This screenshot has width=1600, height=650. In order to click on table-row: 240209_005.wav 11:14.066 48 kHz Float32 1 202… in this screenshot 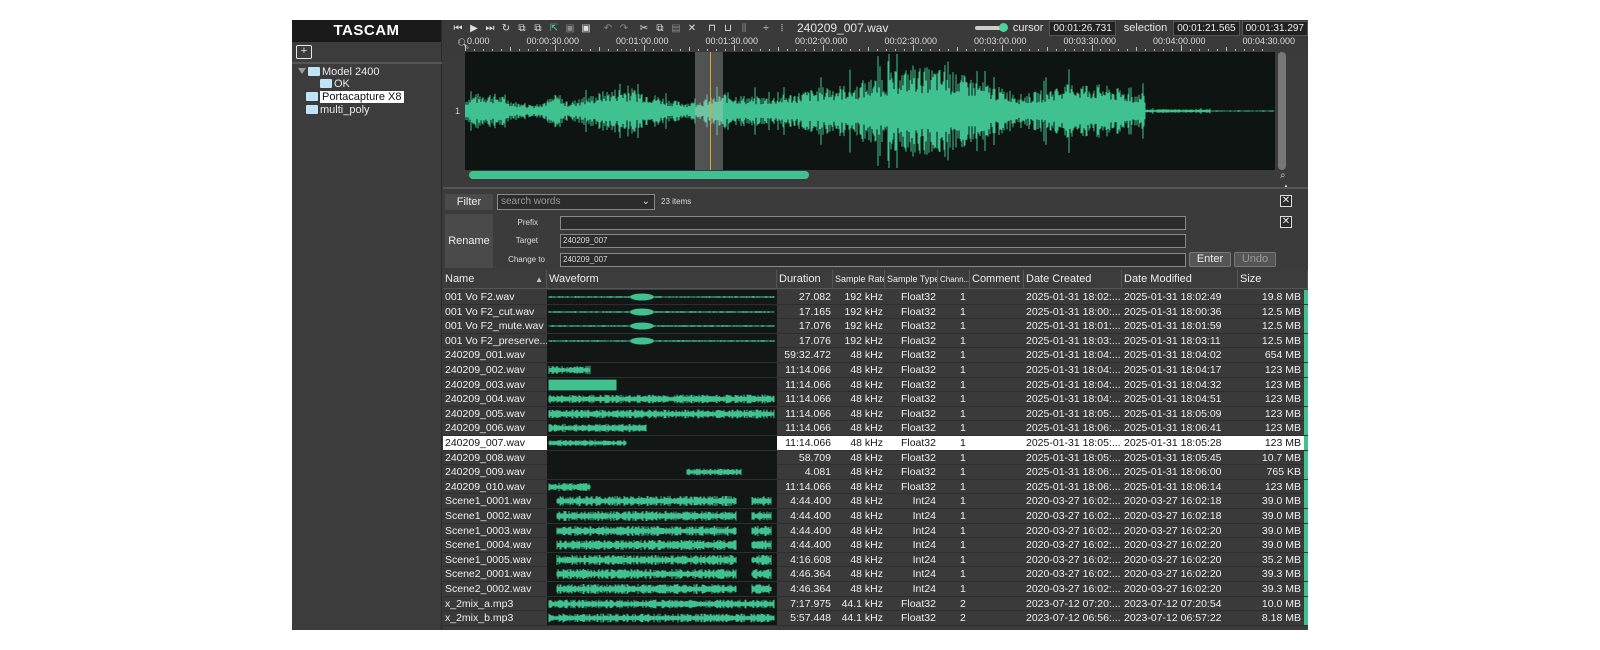, I will do `click(875, 414)`.